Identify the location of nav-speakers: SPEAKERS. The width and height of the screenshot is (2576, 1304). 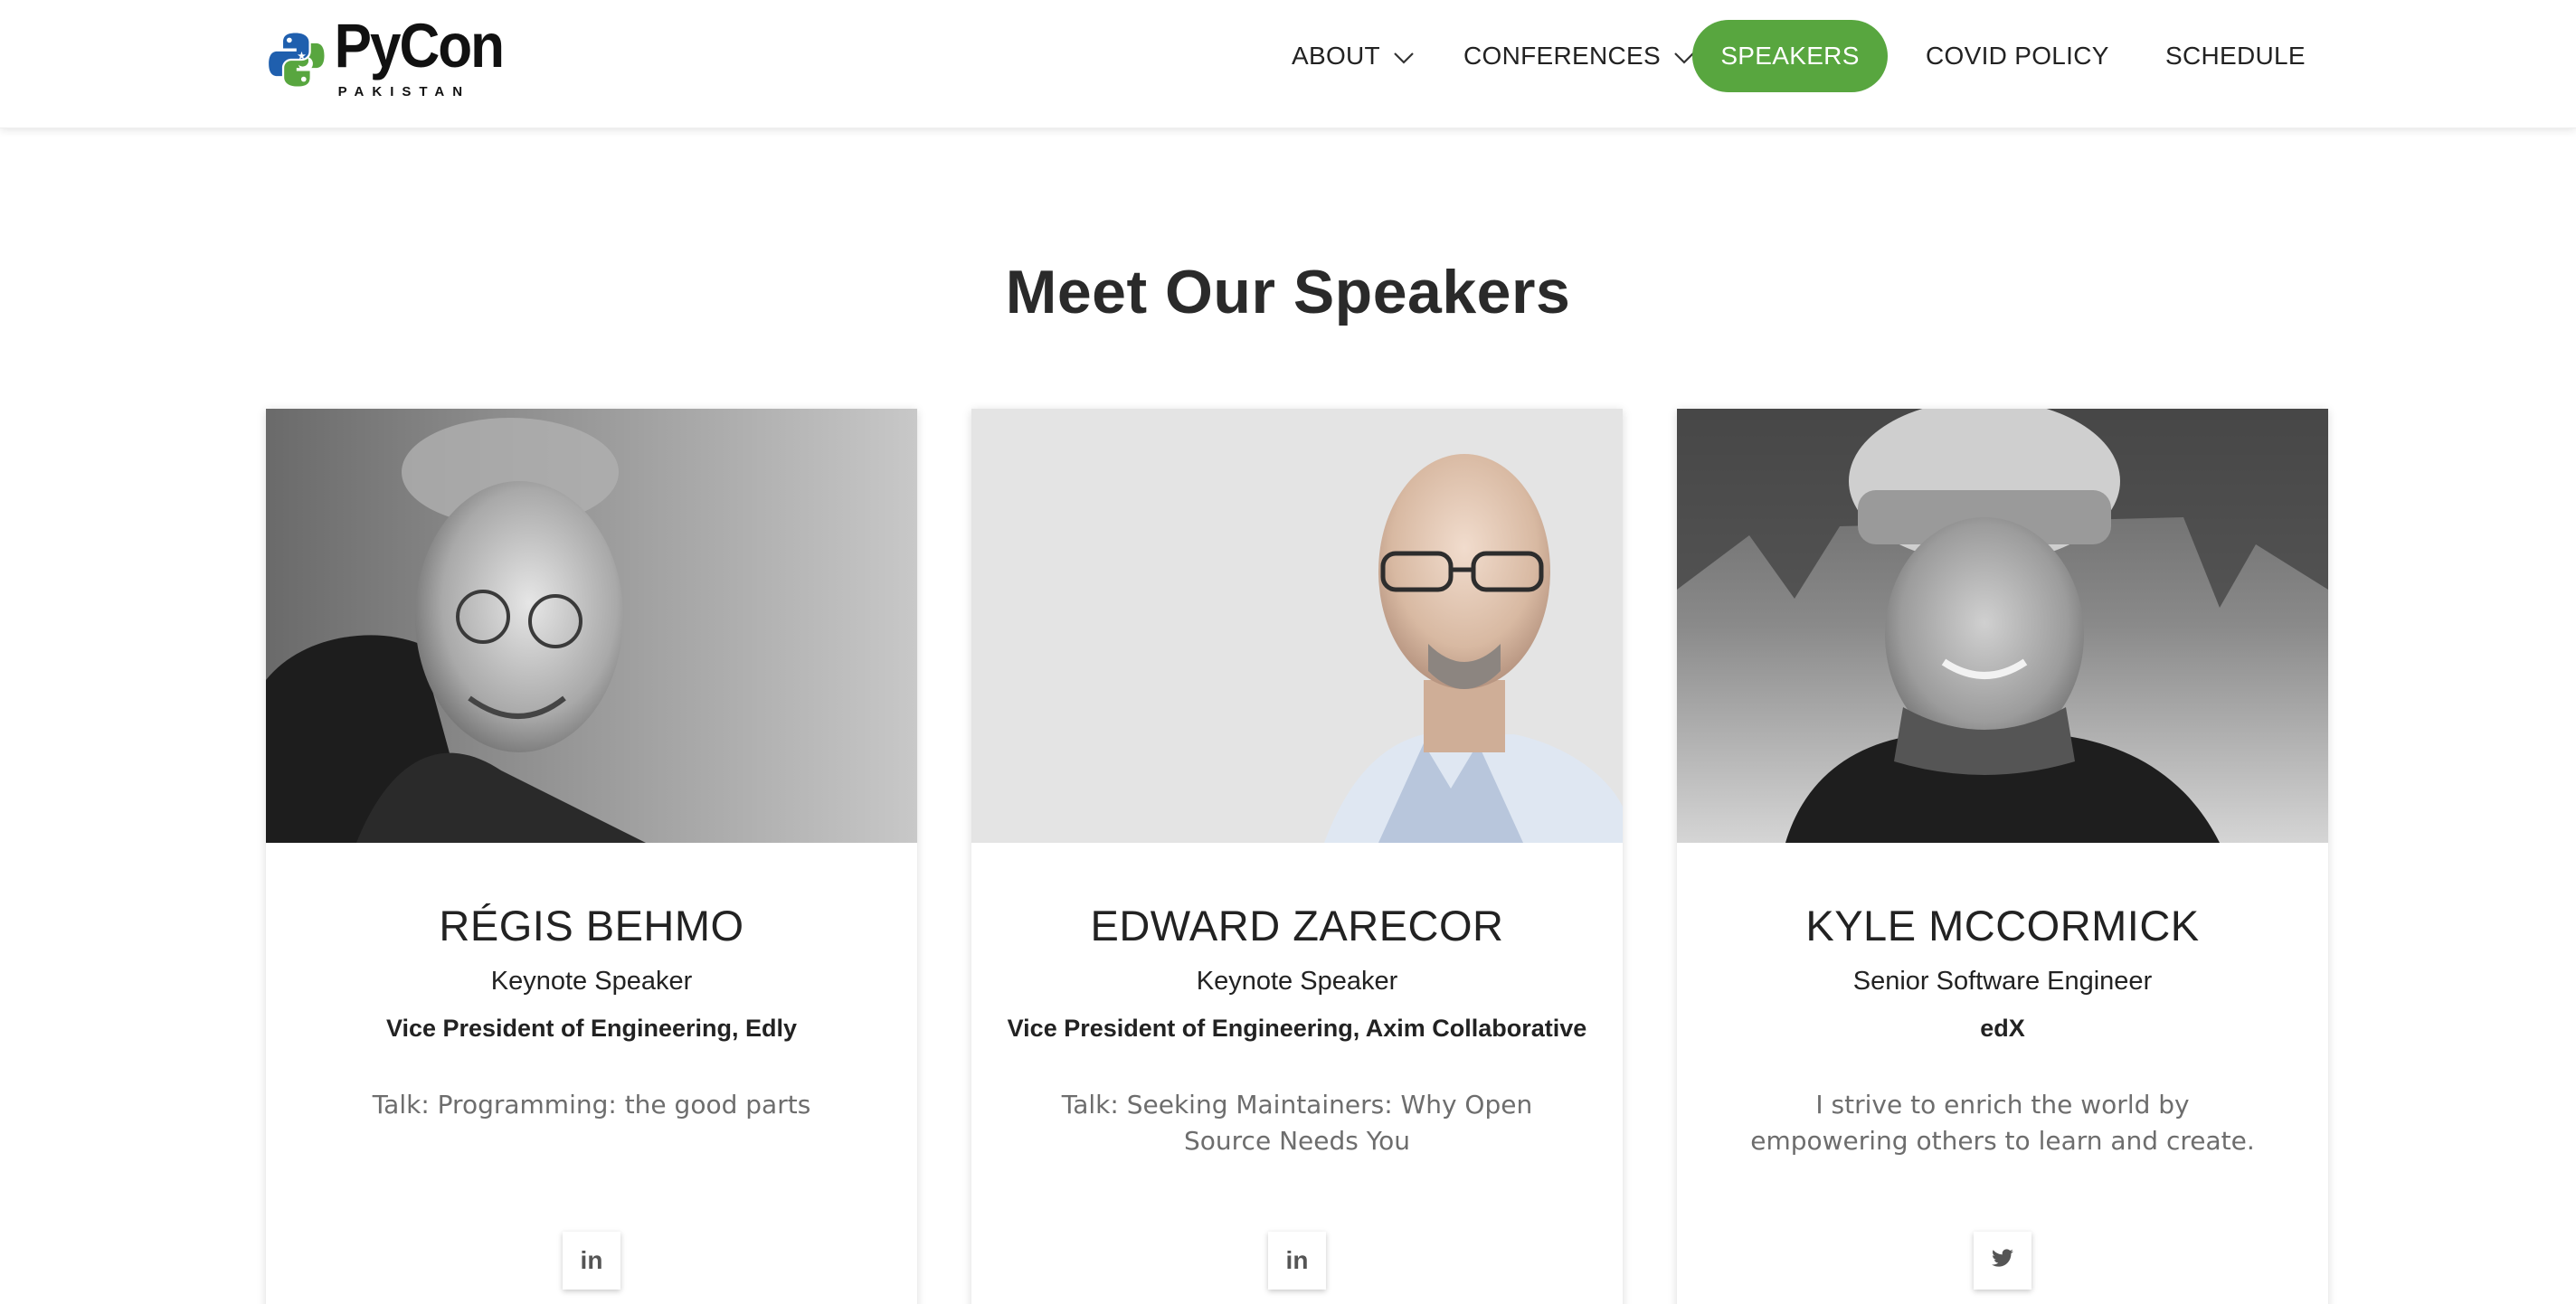
(1790, 56).